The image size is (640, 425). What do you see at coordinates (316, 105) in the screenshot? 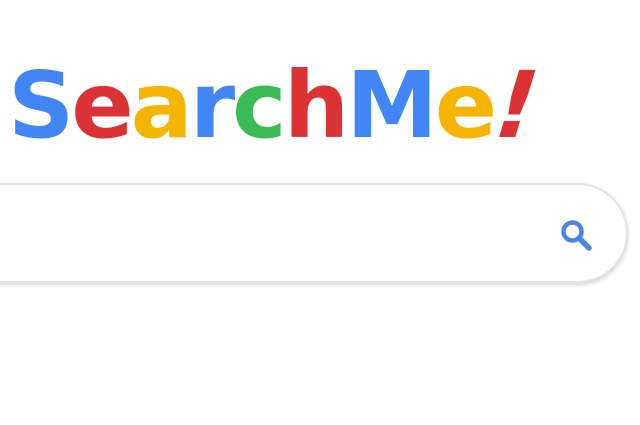
I see `logo-letter: h` at bounding box center [316, 105].